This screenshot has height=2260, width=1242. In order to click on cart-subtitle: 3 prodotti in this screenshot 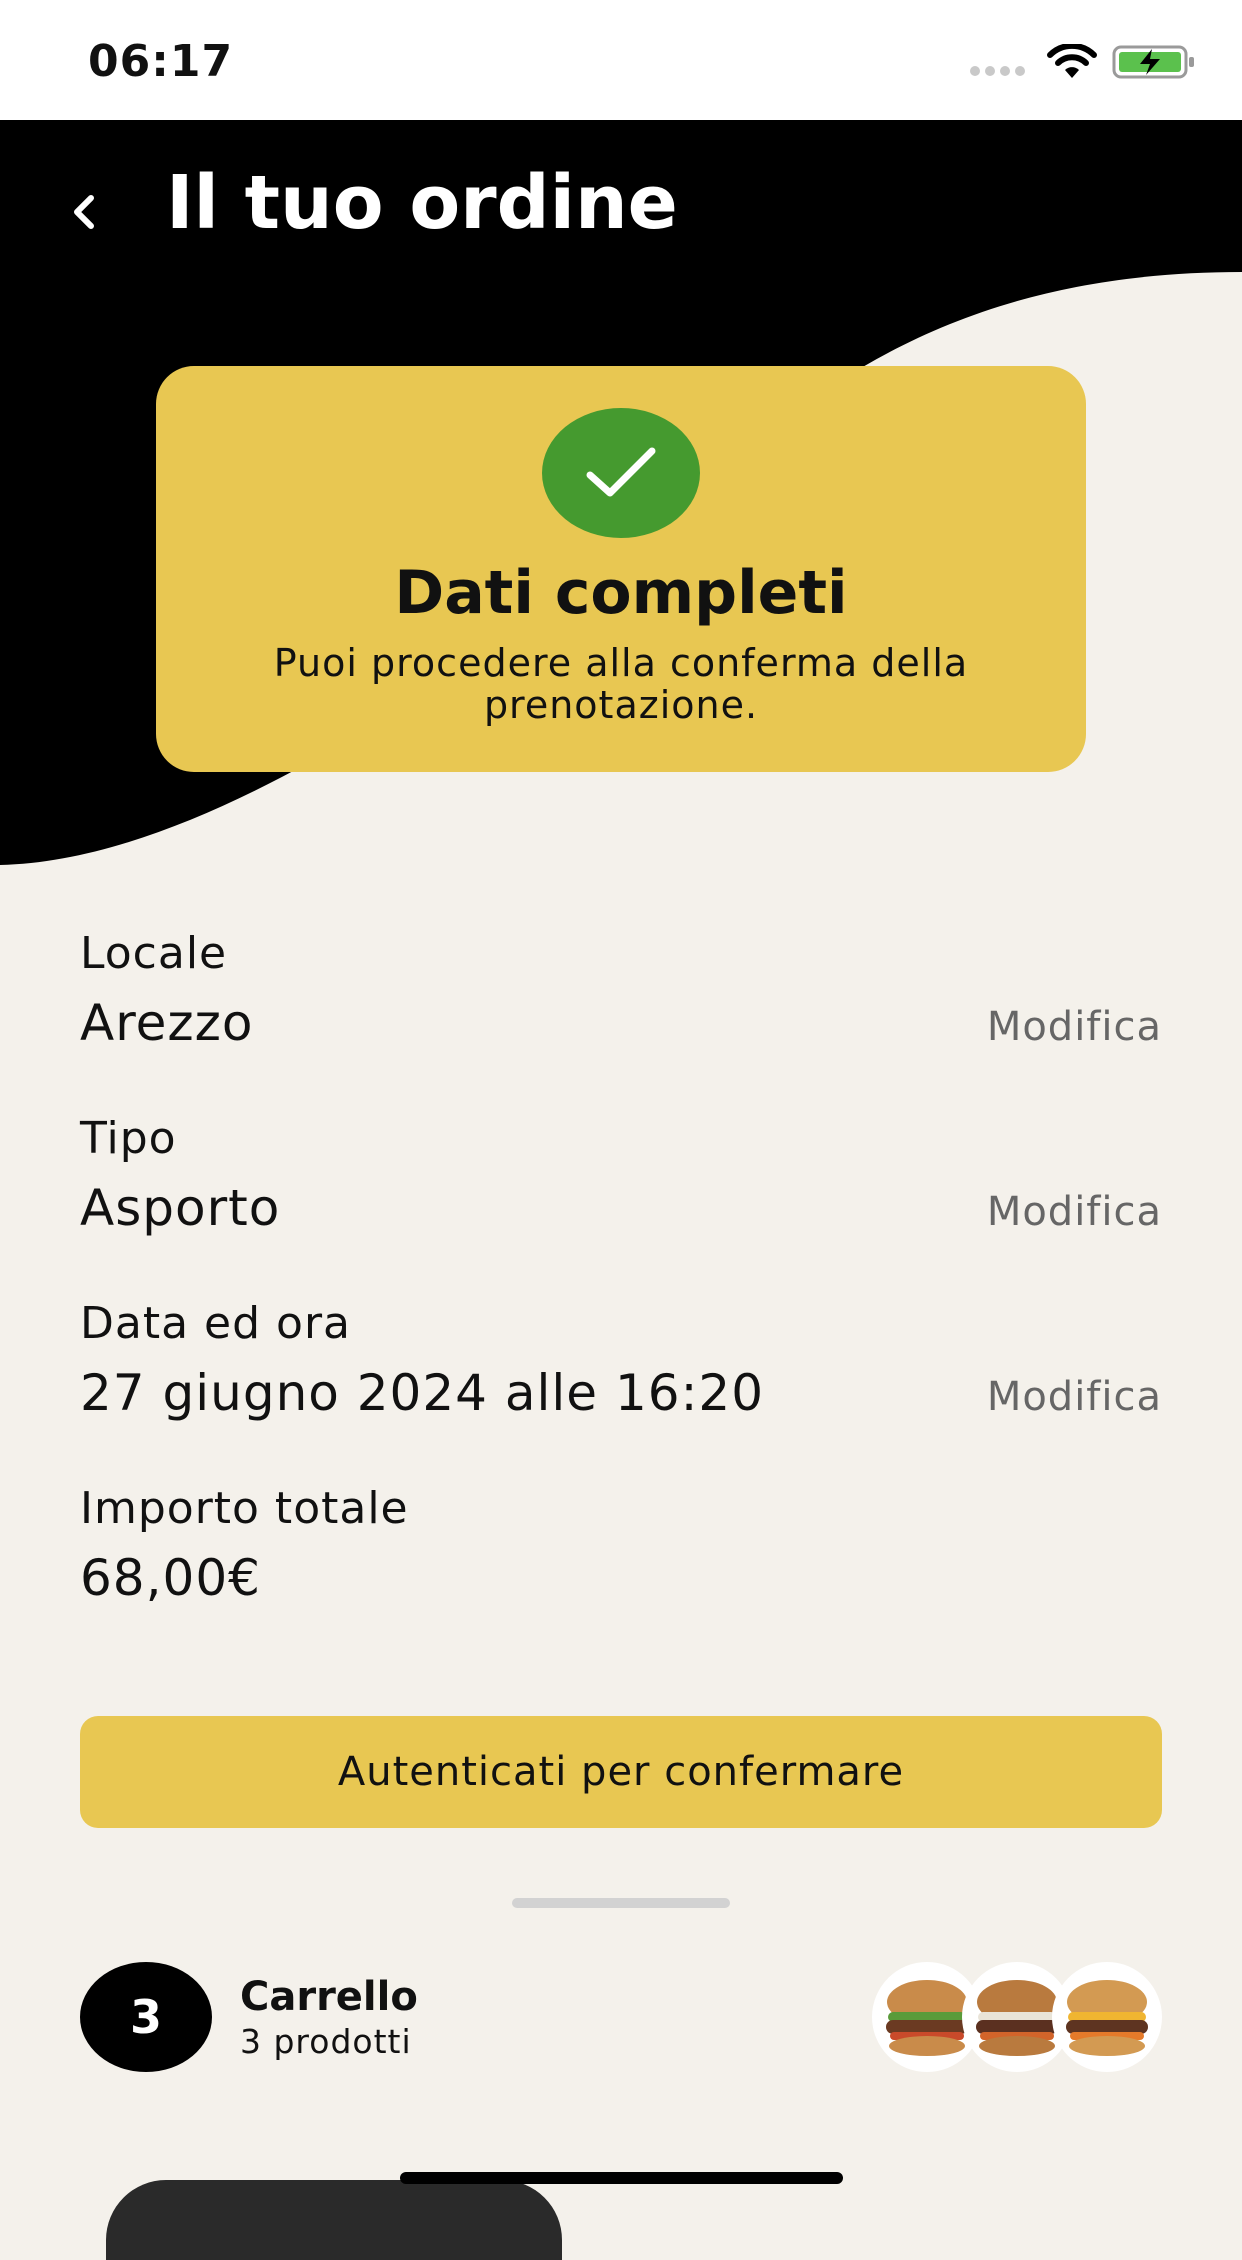, I will do `click(326, 2041)`.